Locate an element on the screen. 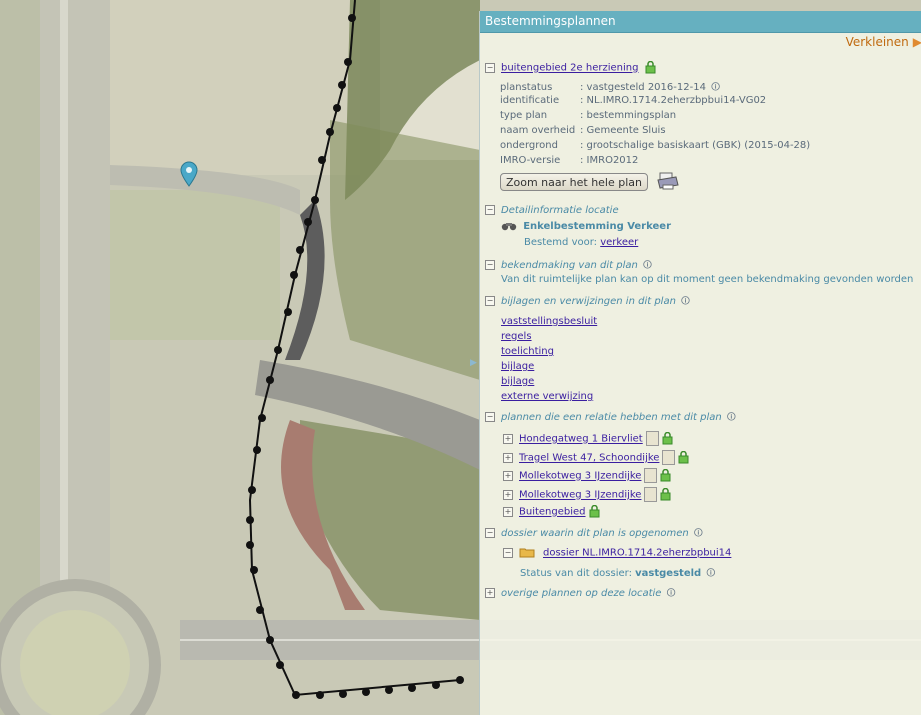  related-plan-row: + Buitengebied is located at coordinates (551, 511).